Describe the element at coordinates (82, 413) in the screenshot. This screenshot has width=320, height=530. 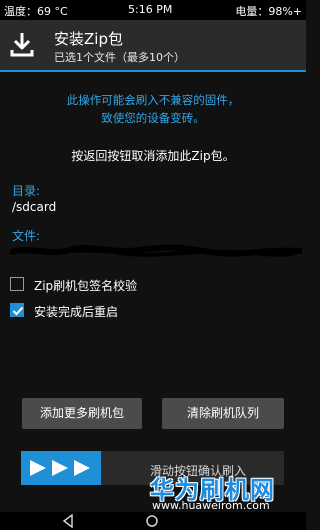
I see `add-more-zips-button: 添加更多刷机包` at that location.